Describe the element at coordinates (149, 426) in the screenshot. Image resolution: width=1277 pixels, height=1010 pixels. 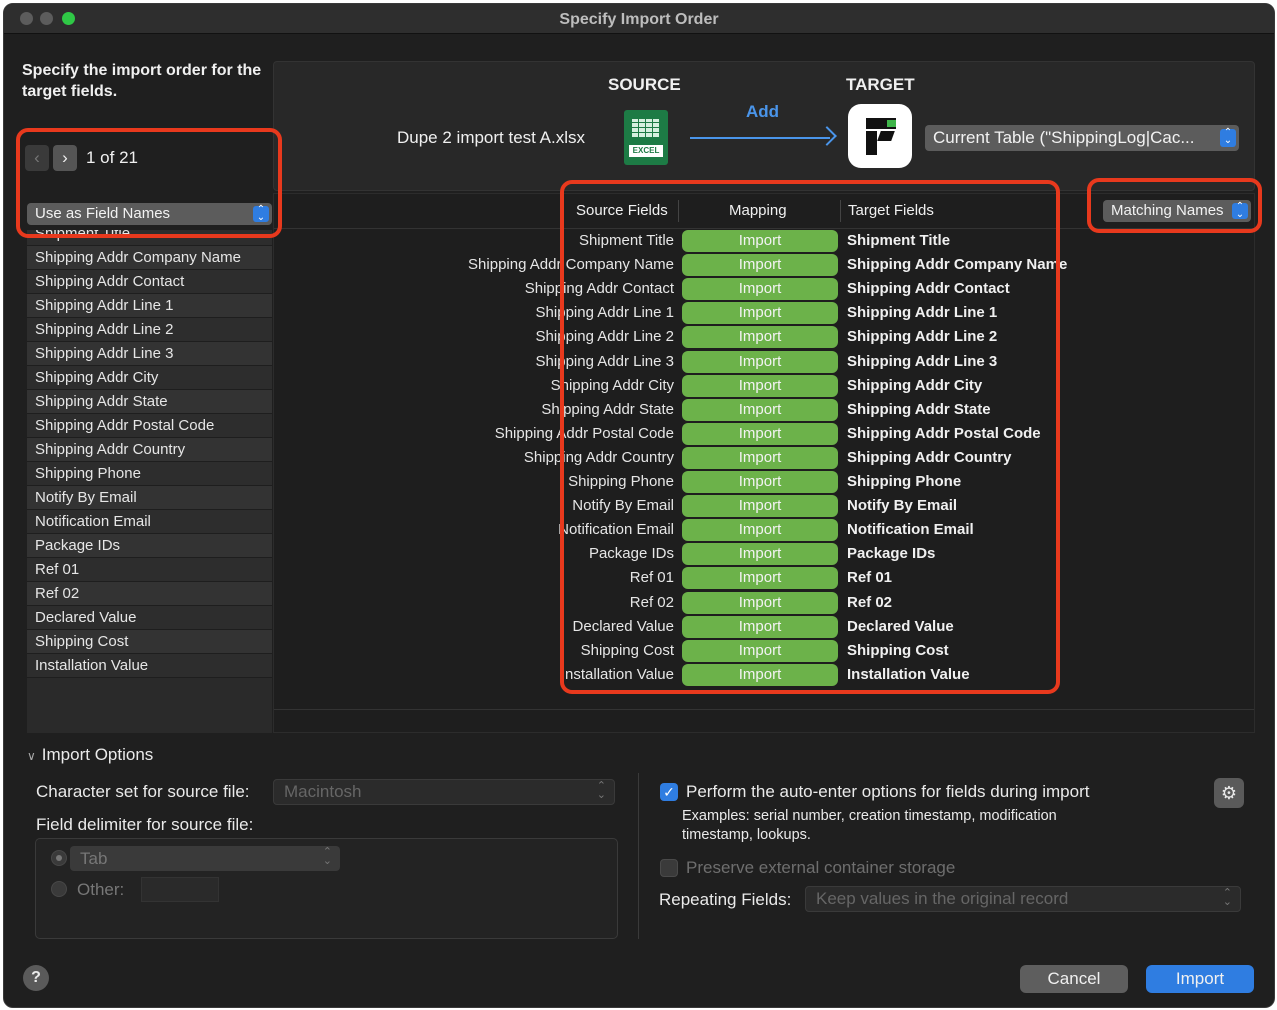
I see `source-field-list-item: Shipping Addr Postal Code` at that location.